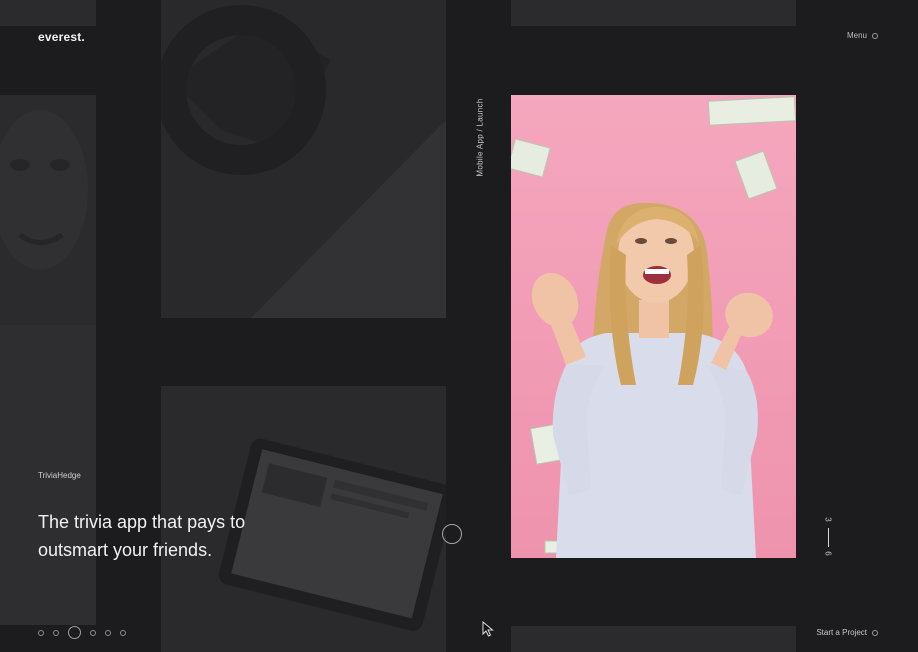 The width and height of the screenshot is (918, 652). I want to click on headline-line: The trivia app that pays to, so click(142, 522).